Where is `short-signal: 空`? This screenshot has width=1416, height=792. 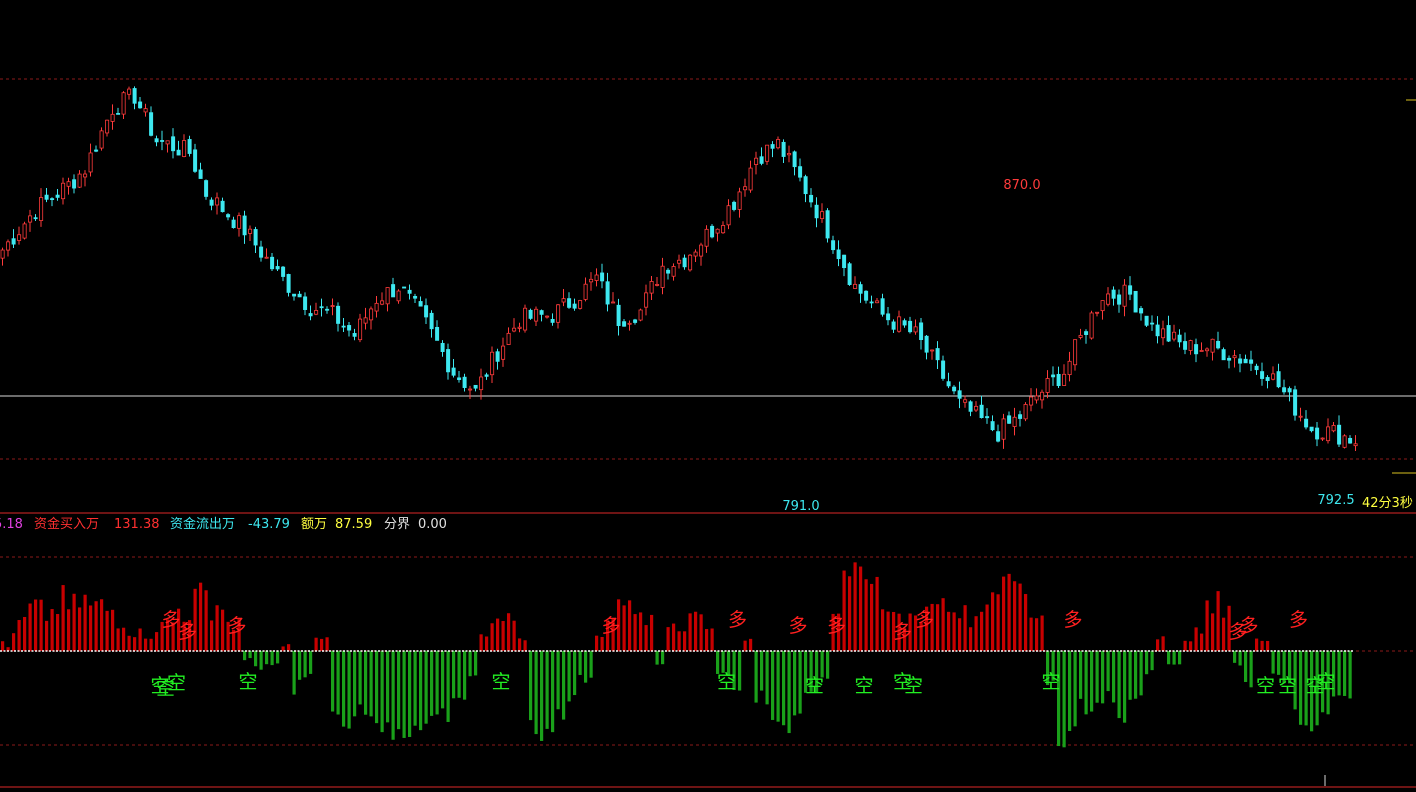 short-signal: 空 is located at coordinates (726, 682).